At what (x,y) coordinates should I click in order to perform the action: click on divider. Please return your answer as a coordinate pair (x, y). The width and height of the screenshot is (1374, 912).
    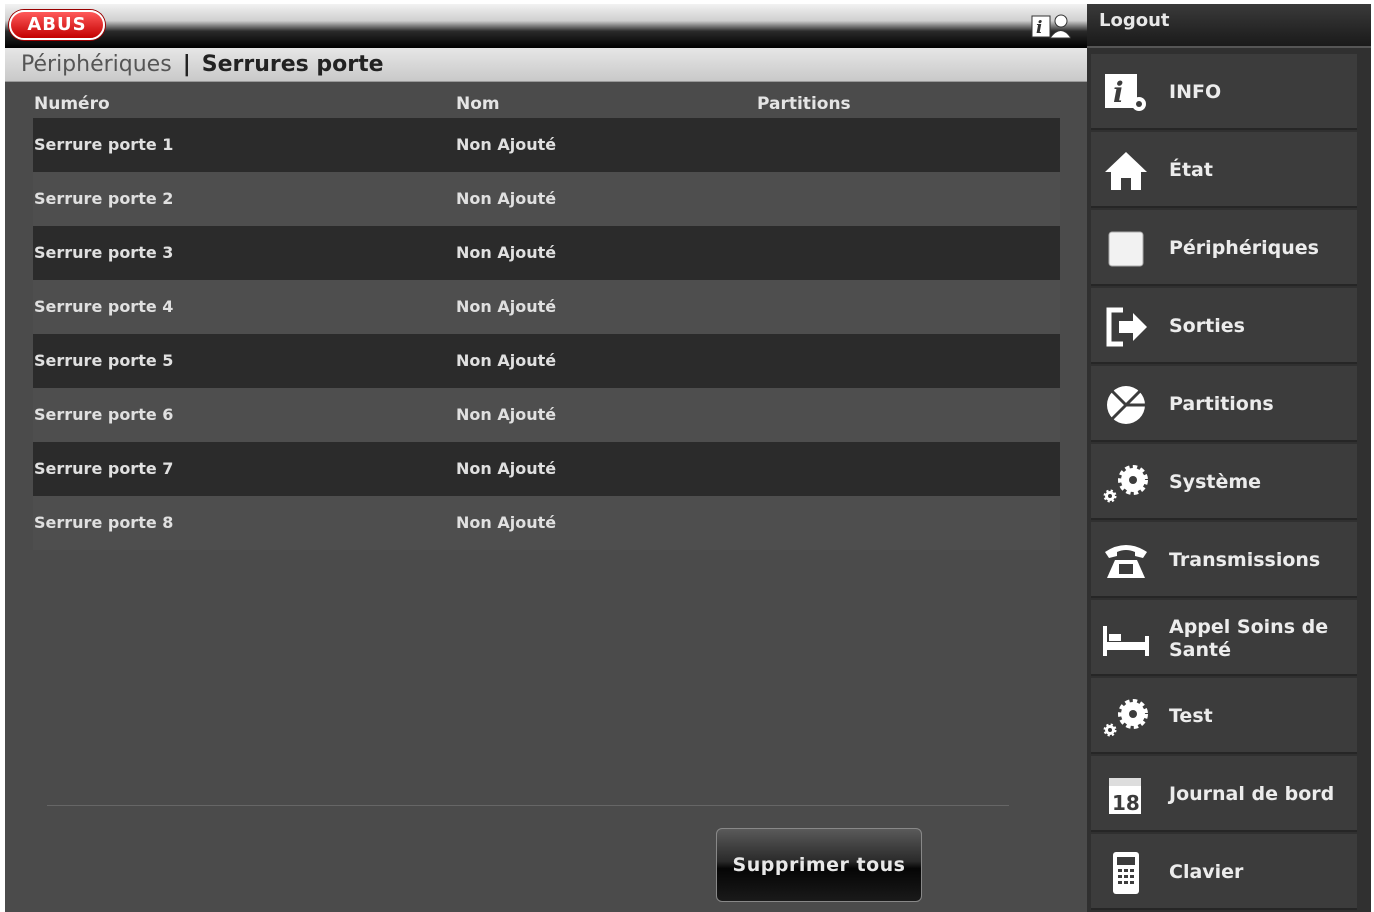
    Looking at the image, I should click on (528, 805).